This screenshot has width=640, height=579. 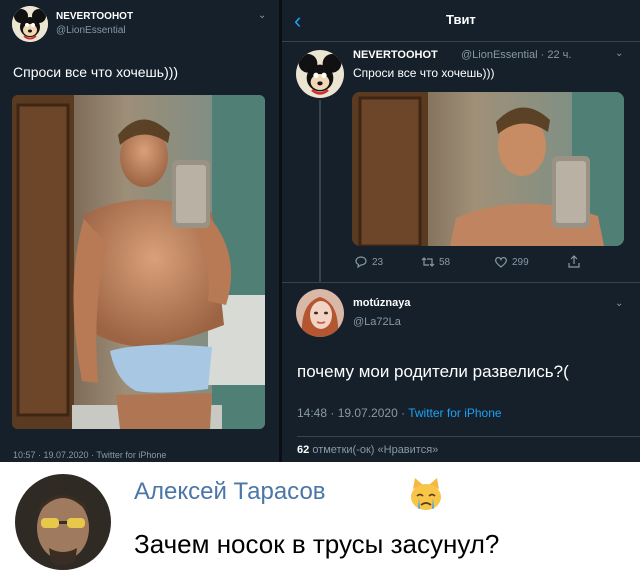 I want to click on client-link: Twitter for iPhone, so click(x=454, y=413).